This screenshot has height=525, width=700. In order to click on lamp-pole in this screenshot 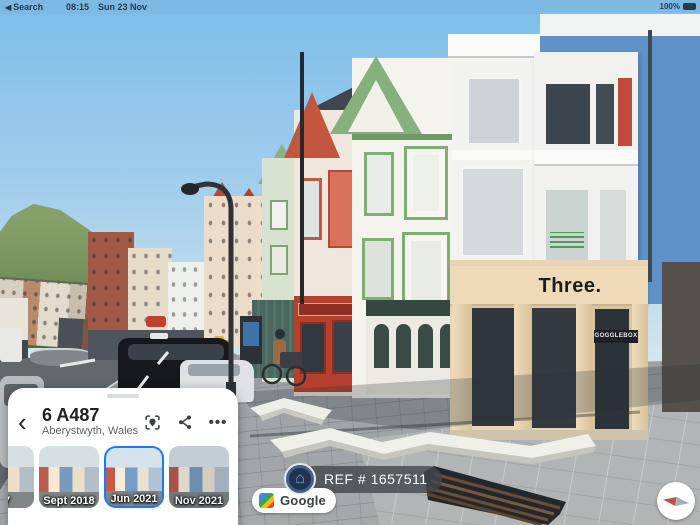, I will do `click(302, 178)`.